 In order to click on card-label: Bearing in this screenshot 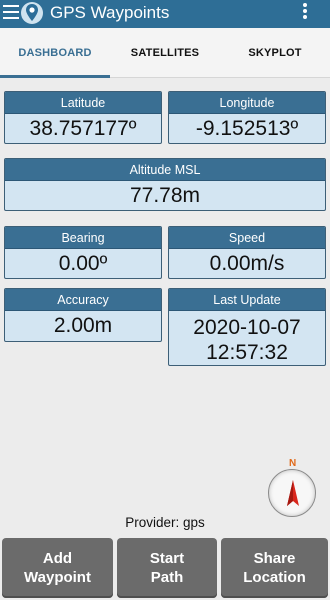, I will do `click(83, 238)`.